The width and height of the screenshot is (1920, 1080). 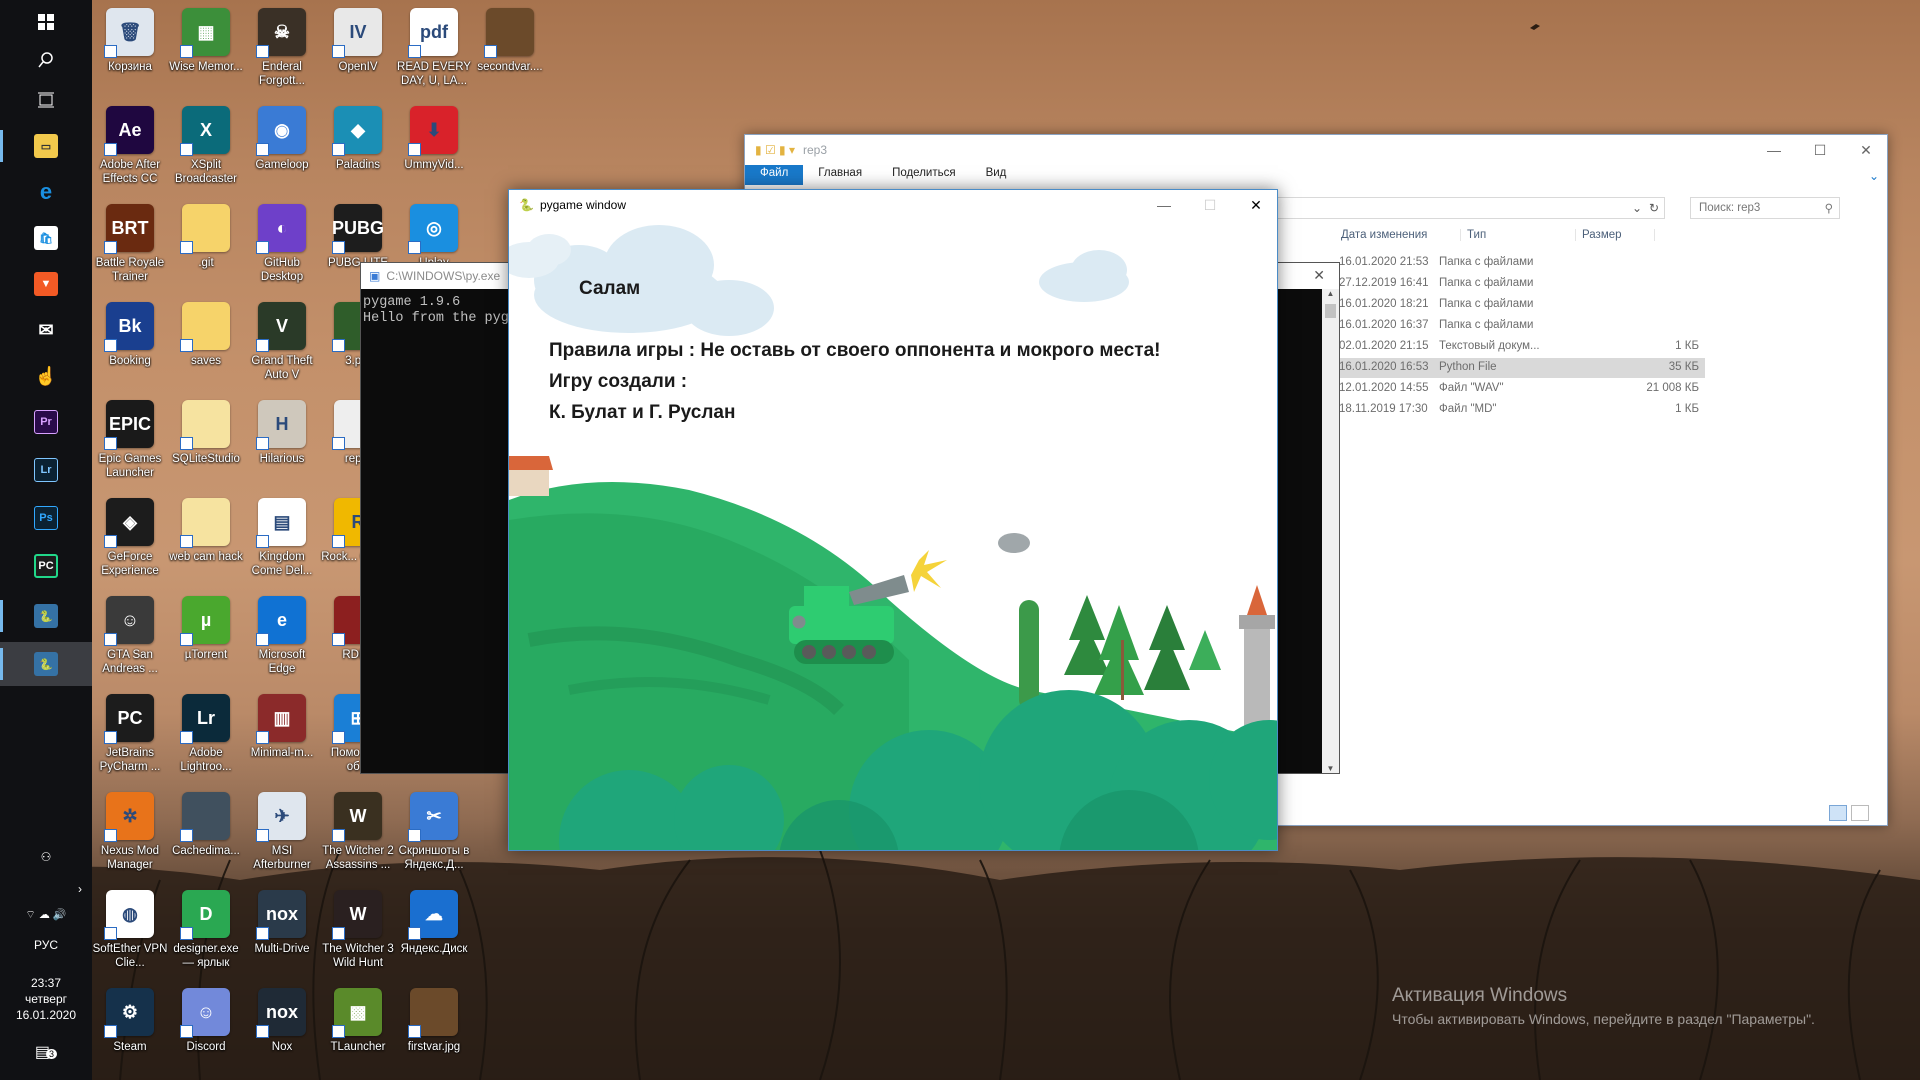 I want to click on taskbar-mail: ✉, so click(x=46, y=330).